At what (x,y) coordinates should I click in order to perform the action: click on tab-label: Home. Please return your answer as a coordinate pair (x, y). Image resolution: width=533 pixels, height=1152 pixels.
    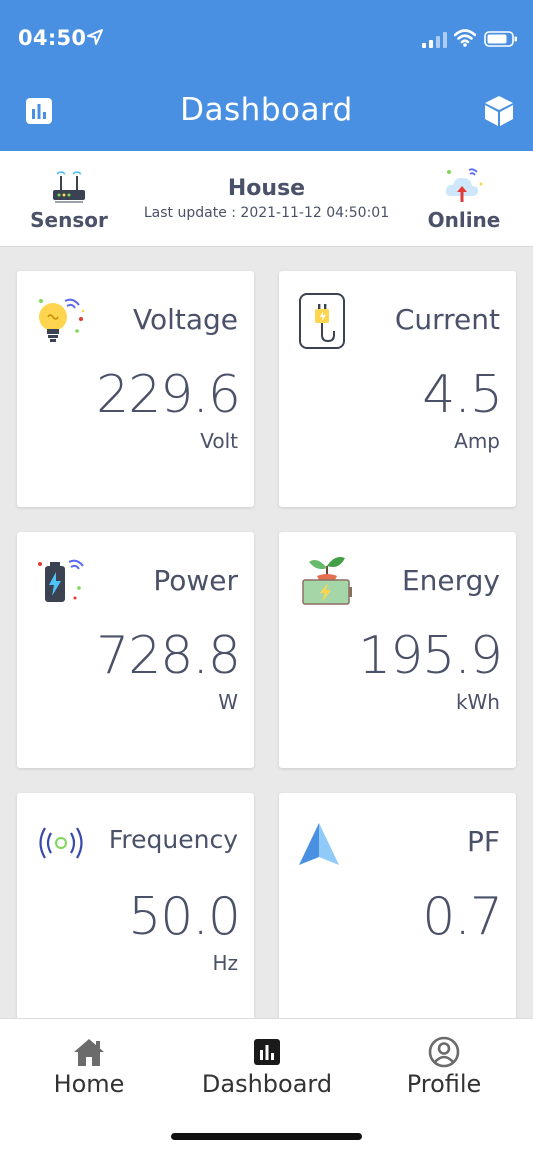
    Looking at the image, I should click on (89, 1084).